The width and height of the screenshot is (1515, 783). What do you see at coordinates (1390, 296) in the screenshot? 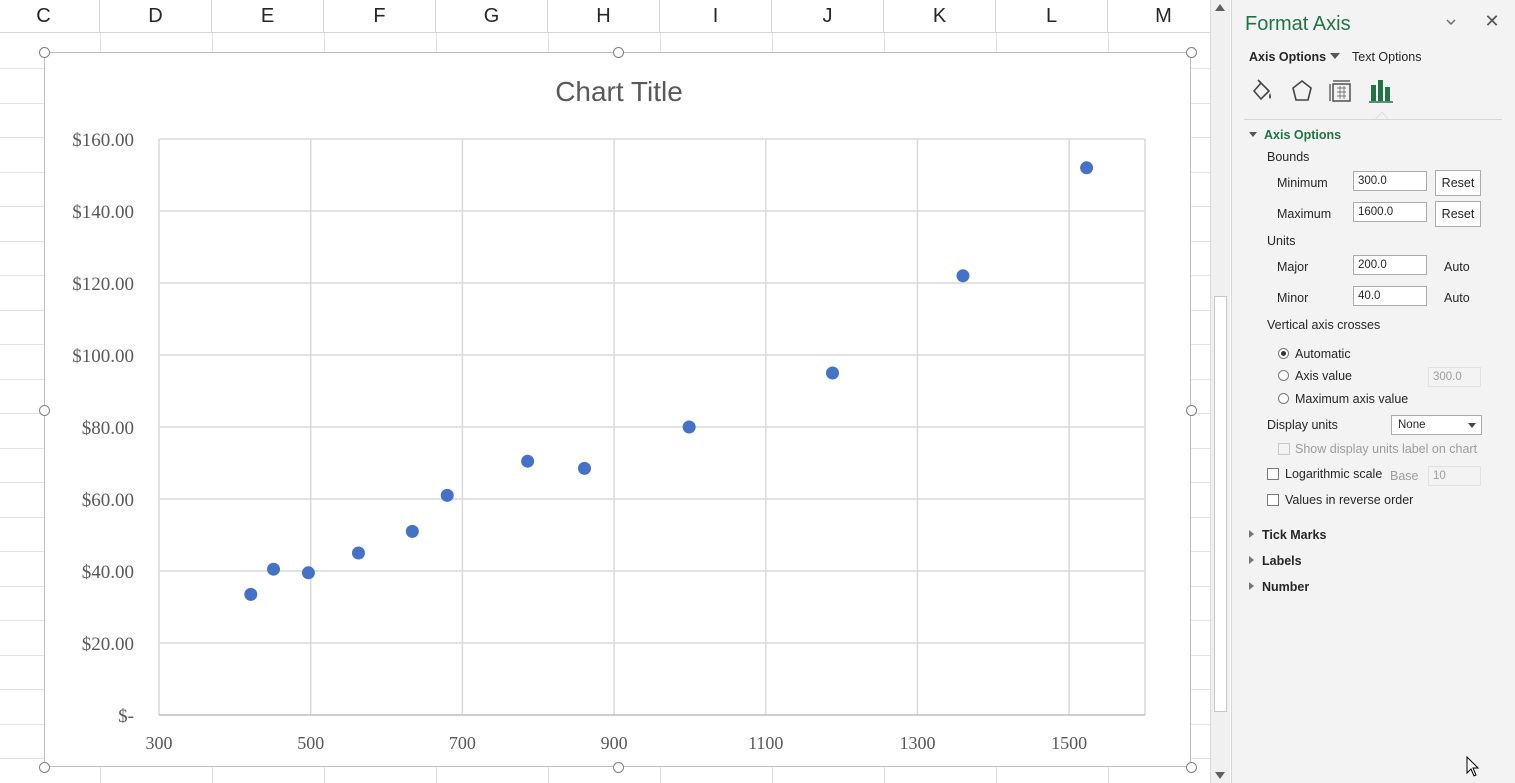
I see `minor-field: 40.0` at bounding box center [1390, 296].